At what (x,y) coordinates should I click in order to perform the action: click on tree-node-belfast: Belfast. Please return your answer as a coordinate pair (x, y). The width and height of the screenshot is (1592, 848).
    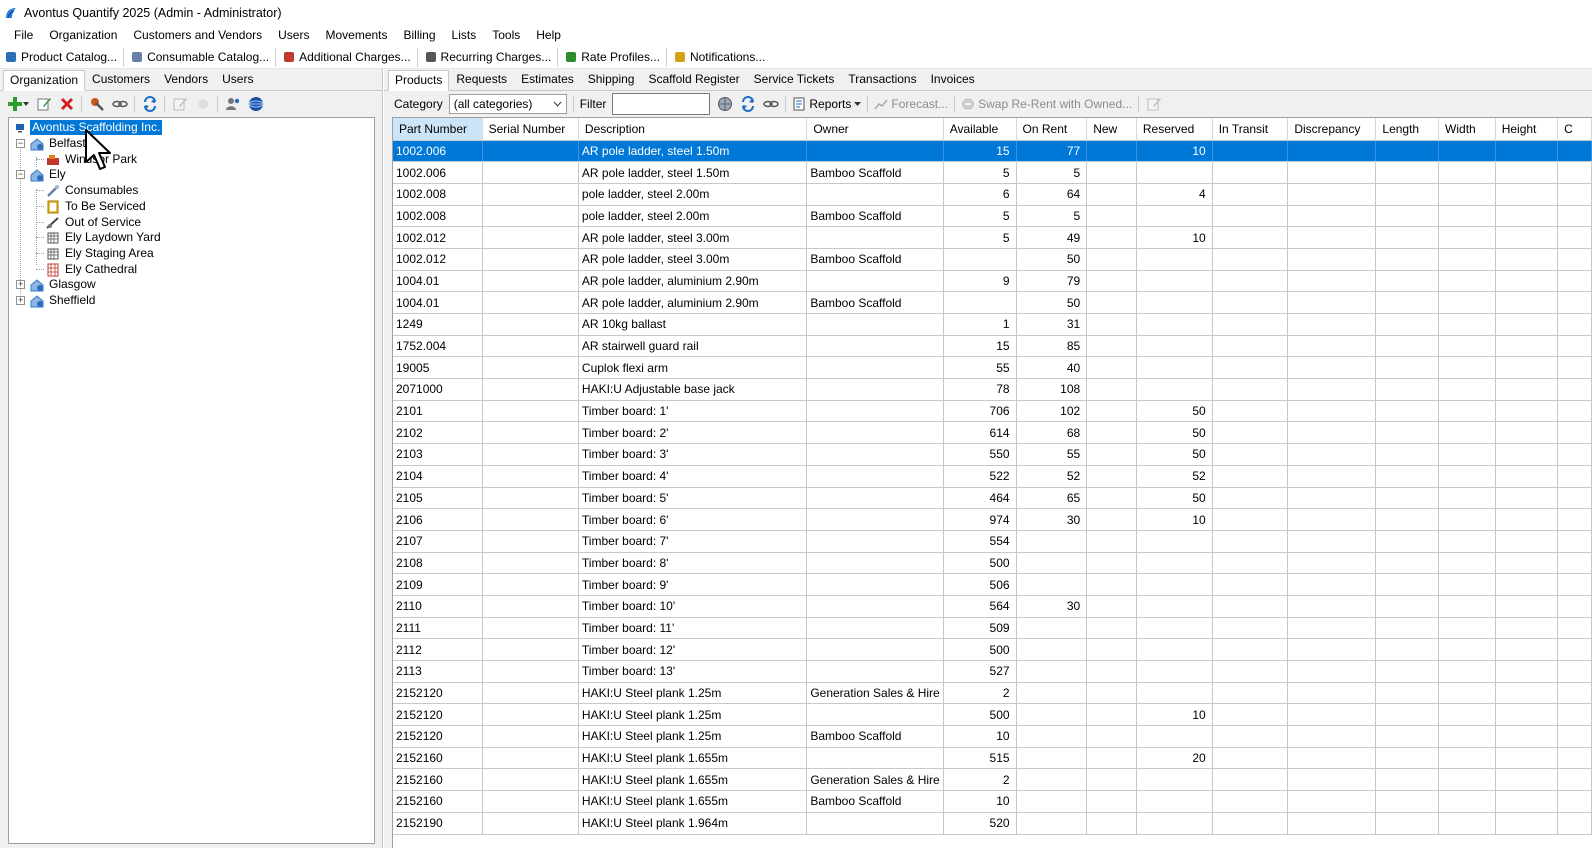
    Looking at the image, I should click on (59, 143).